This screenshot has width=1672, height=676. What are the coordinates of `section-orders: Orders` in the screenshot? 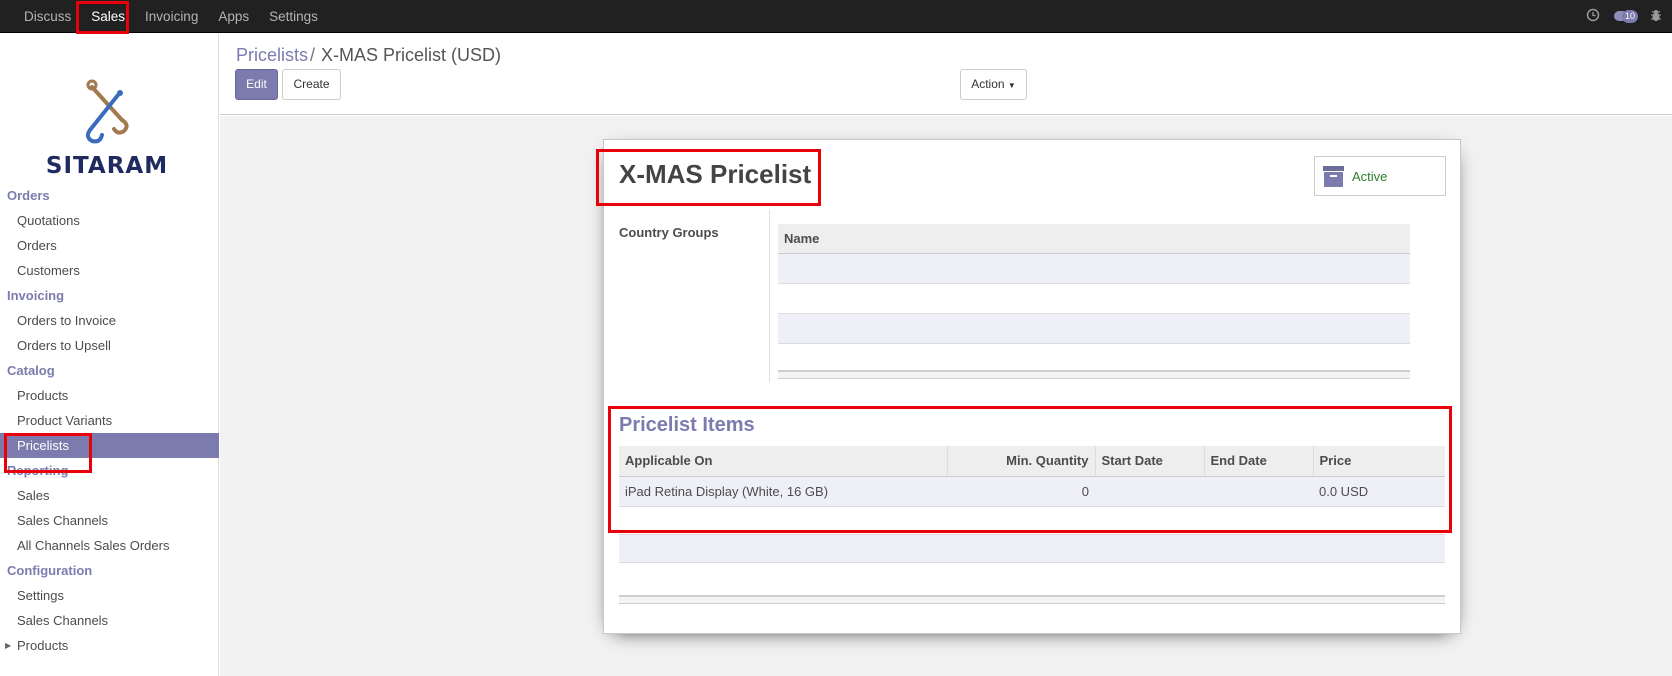 It's located at (28, 195).